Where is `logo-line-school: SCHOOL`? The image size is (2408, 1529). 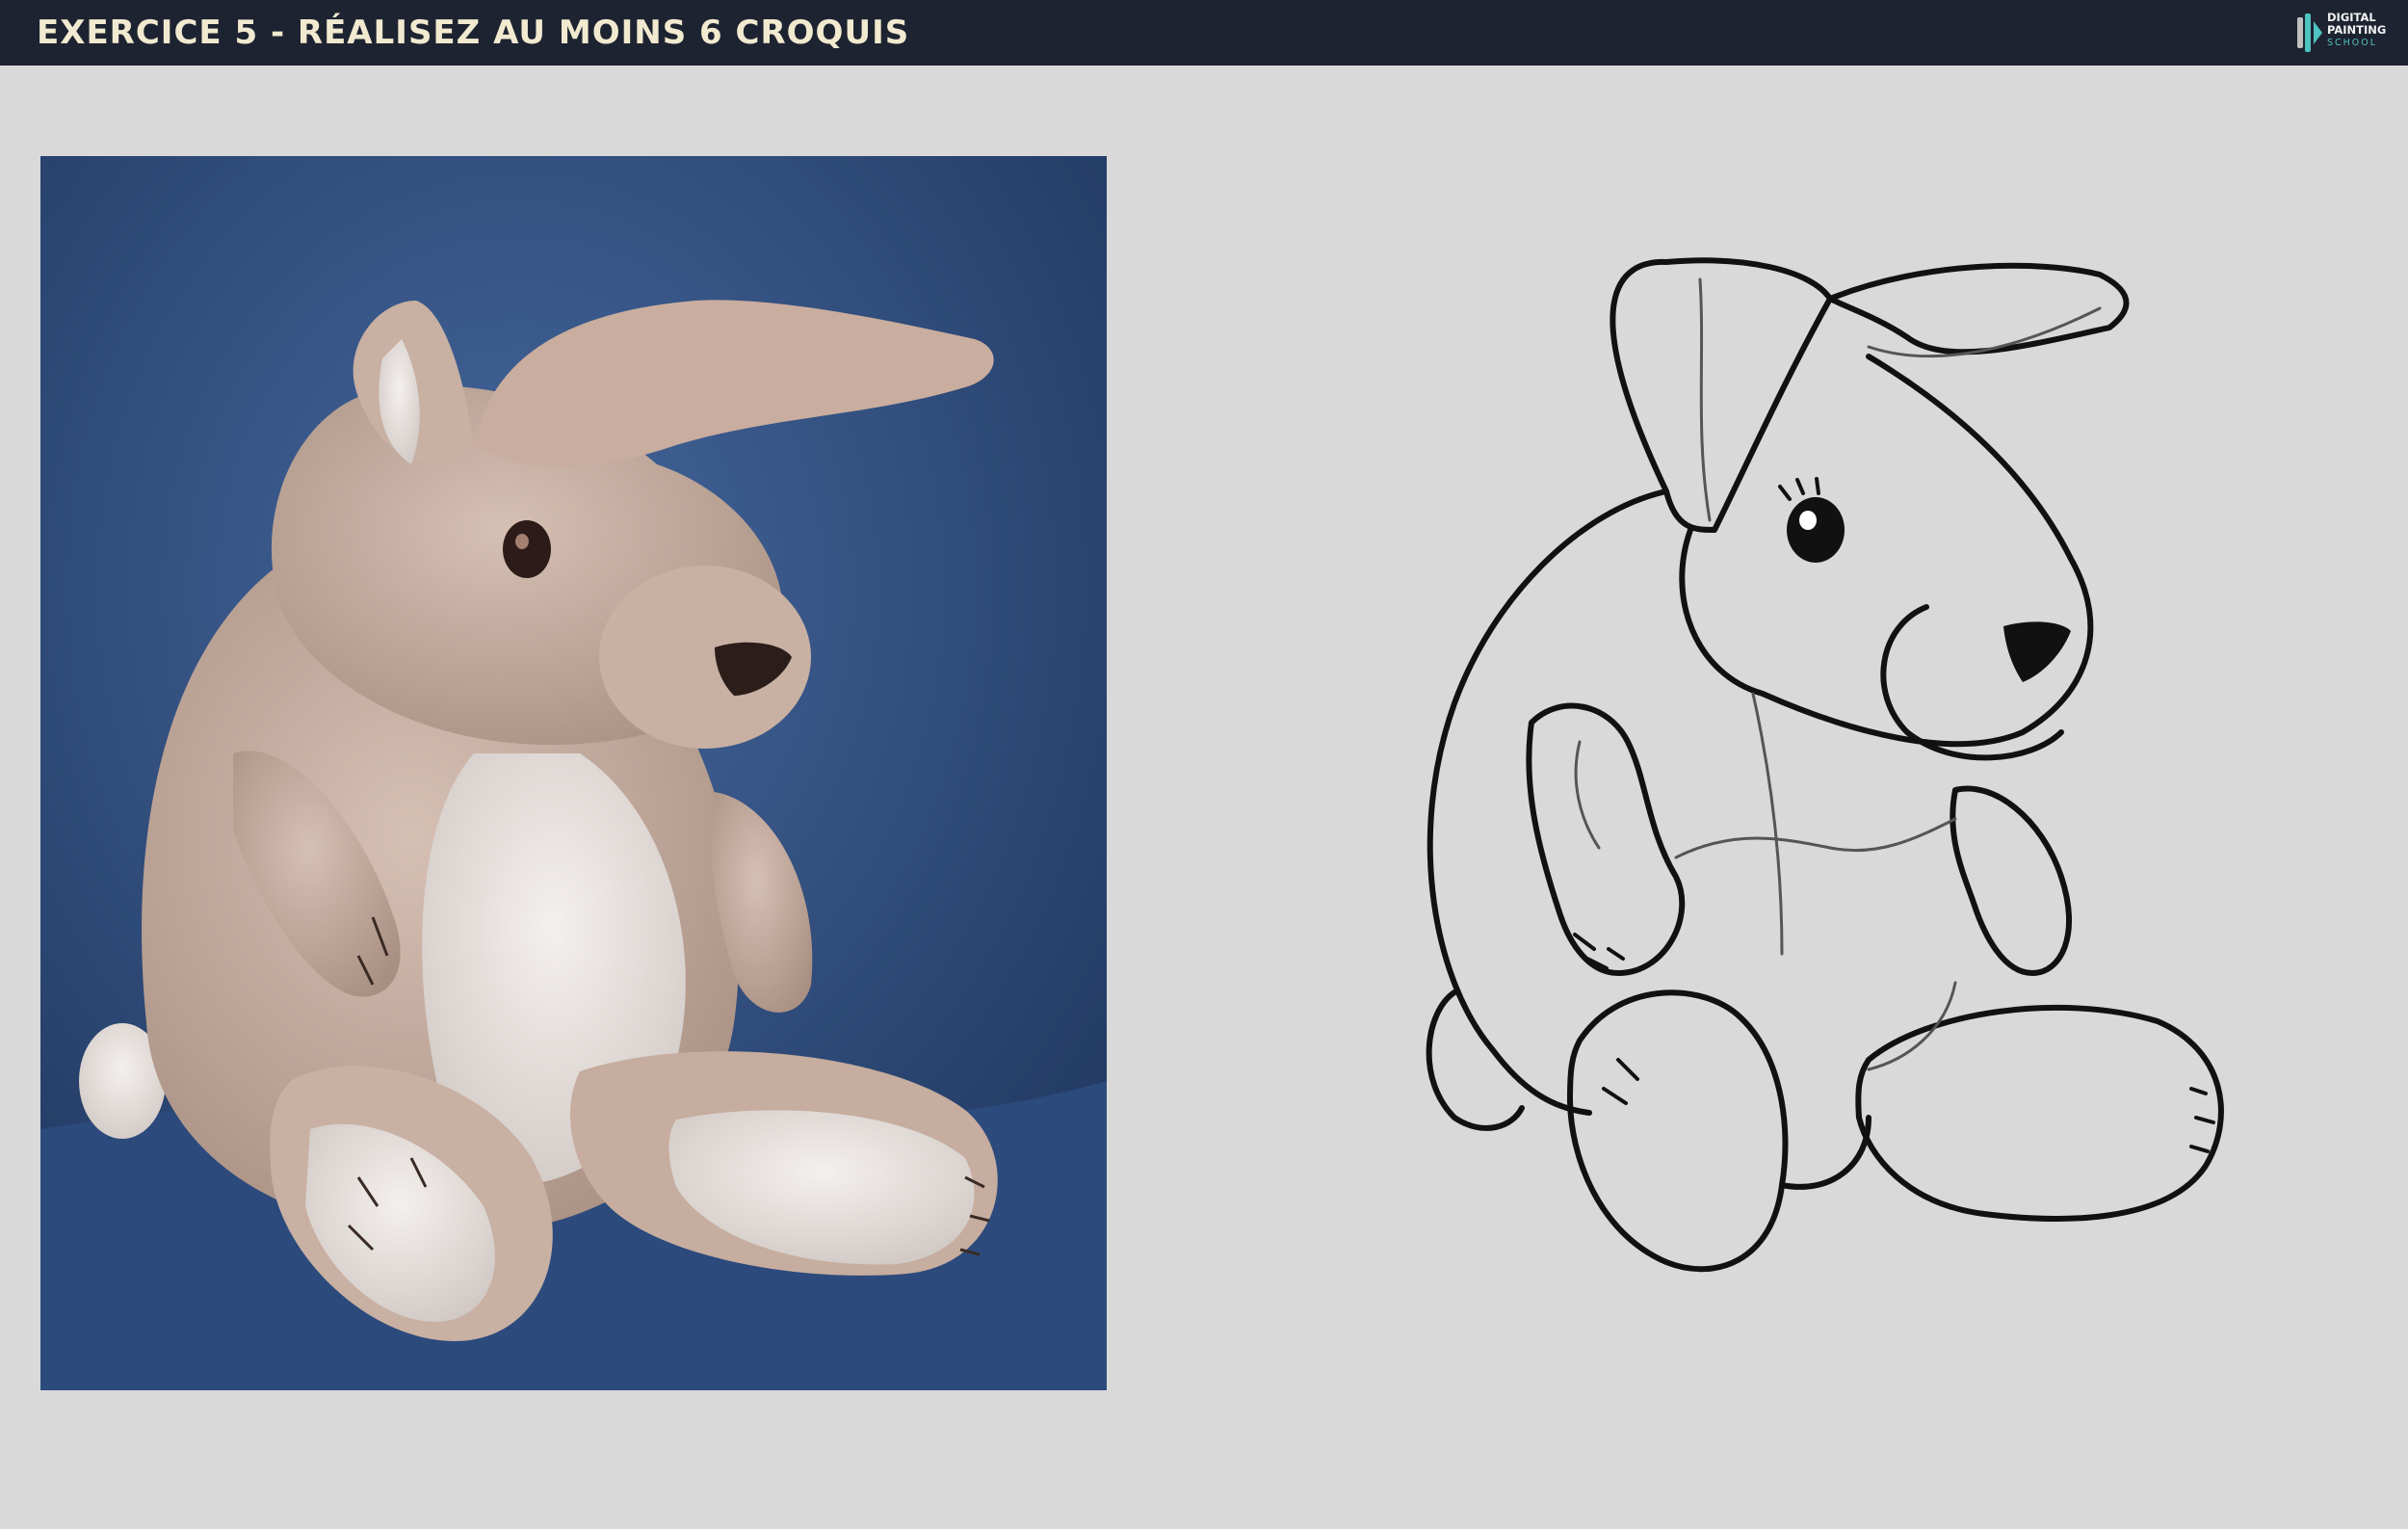
logo-line-school: SCHOOL is located at coordinates (2352, 43).